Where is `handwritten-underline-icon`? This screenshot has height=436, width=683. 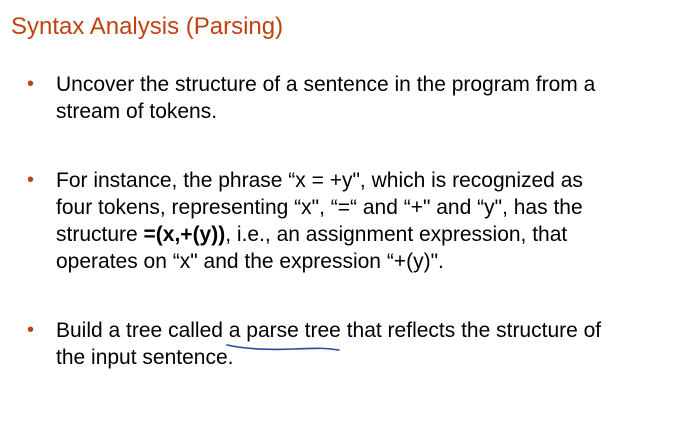
handwritten-underline-icon is located at coordinates (282, 347).